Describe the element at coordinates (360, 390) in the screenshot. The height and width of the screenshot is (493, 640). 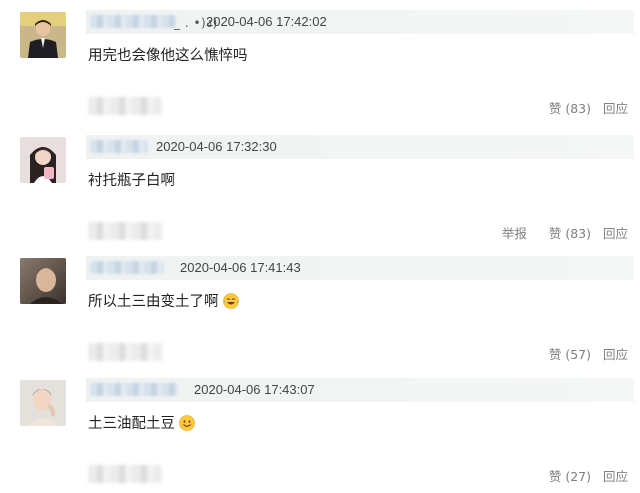
I see `comment-meta-bar: 2020-04-06 17:43:07` at that location.